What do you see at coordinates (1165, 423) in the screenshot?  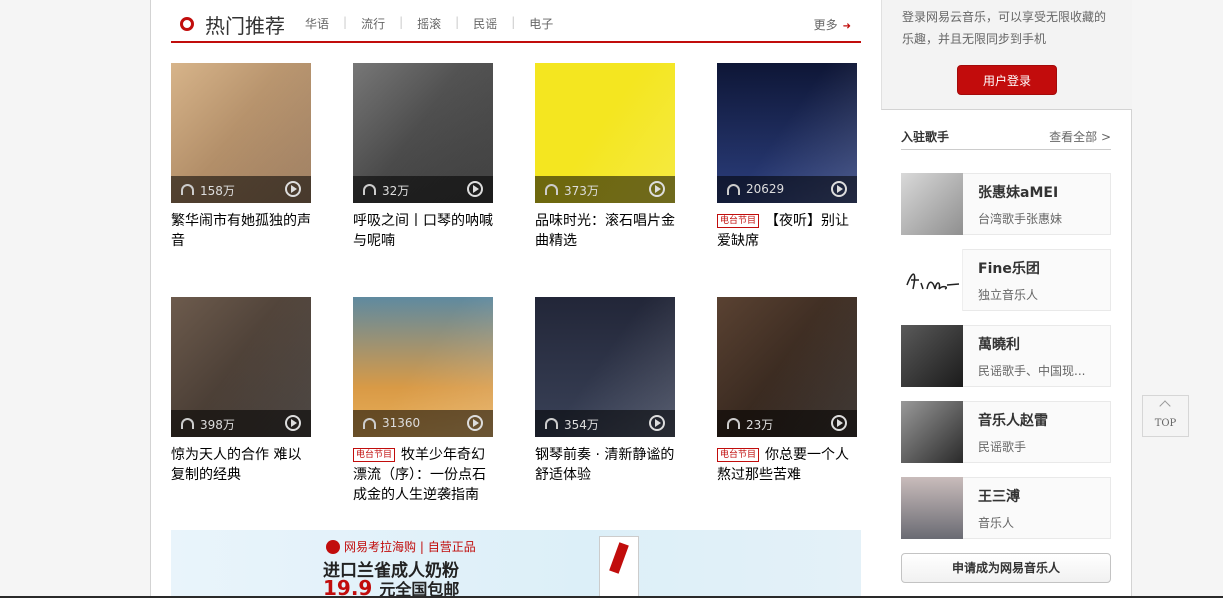 I see `back-to-top-label: TOP` at bounding box center [1165, 423].